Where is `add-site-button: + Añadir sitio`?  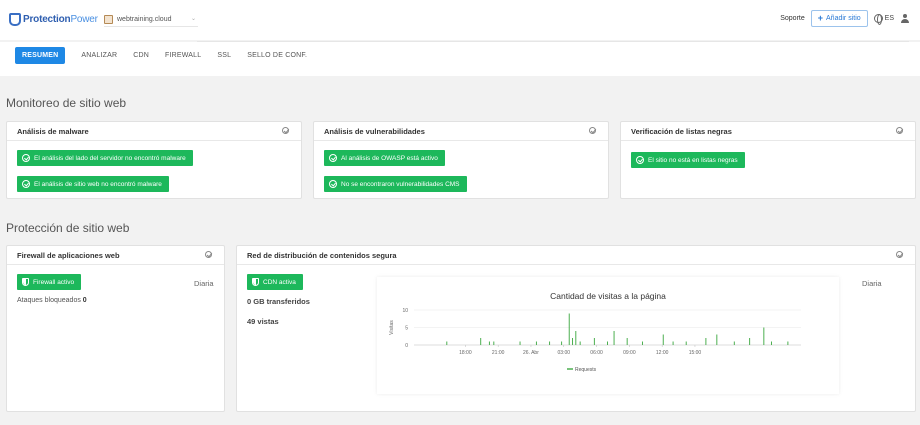
add-site-button: + Añadir sitio is located at coordinates (839, 18).